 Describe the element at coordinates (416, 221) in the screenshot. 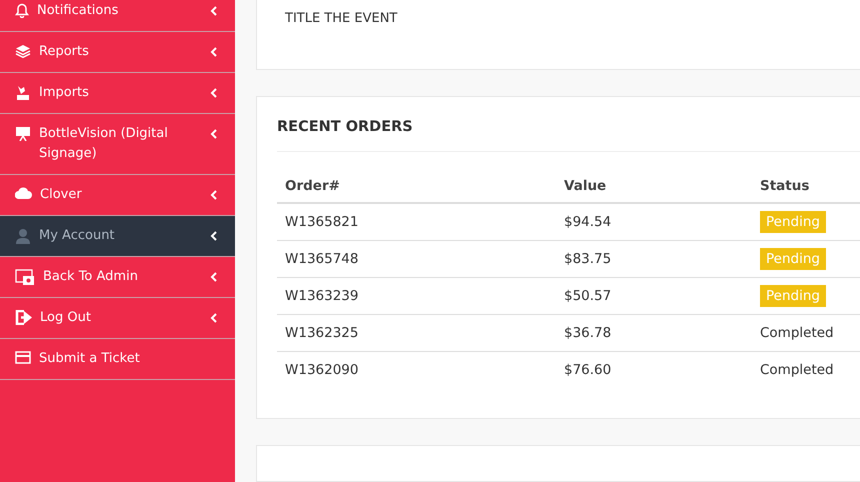

I see `table-cell: W1365821` at that location.